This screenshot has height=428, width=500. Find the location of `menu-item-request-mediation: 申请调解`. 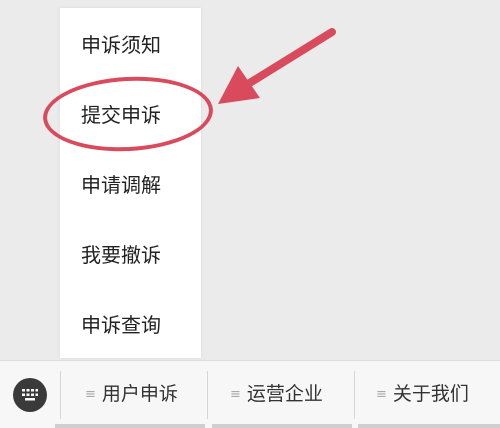

menu-item-request-mediation: 申请调解 is located at coordinates (121, 185).